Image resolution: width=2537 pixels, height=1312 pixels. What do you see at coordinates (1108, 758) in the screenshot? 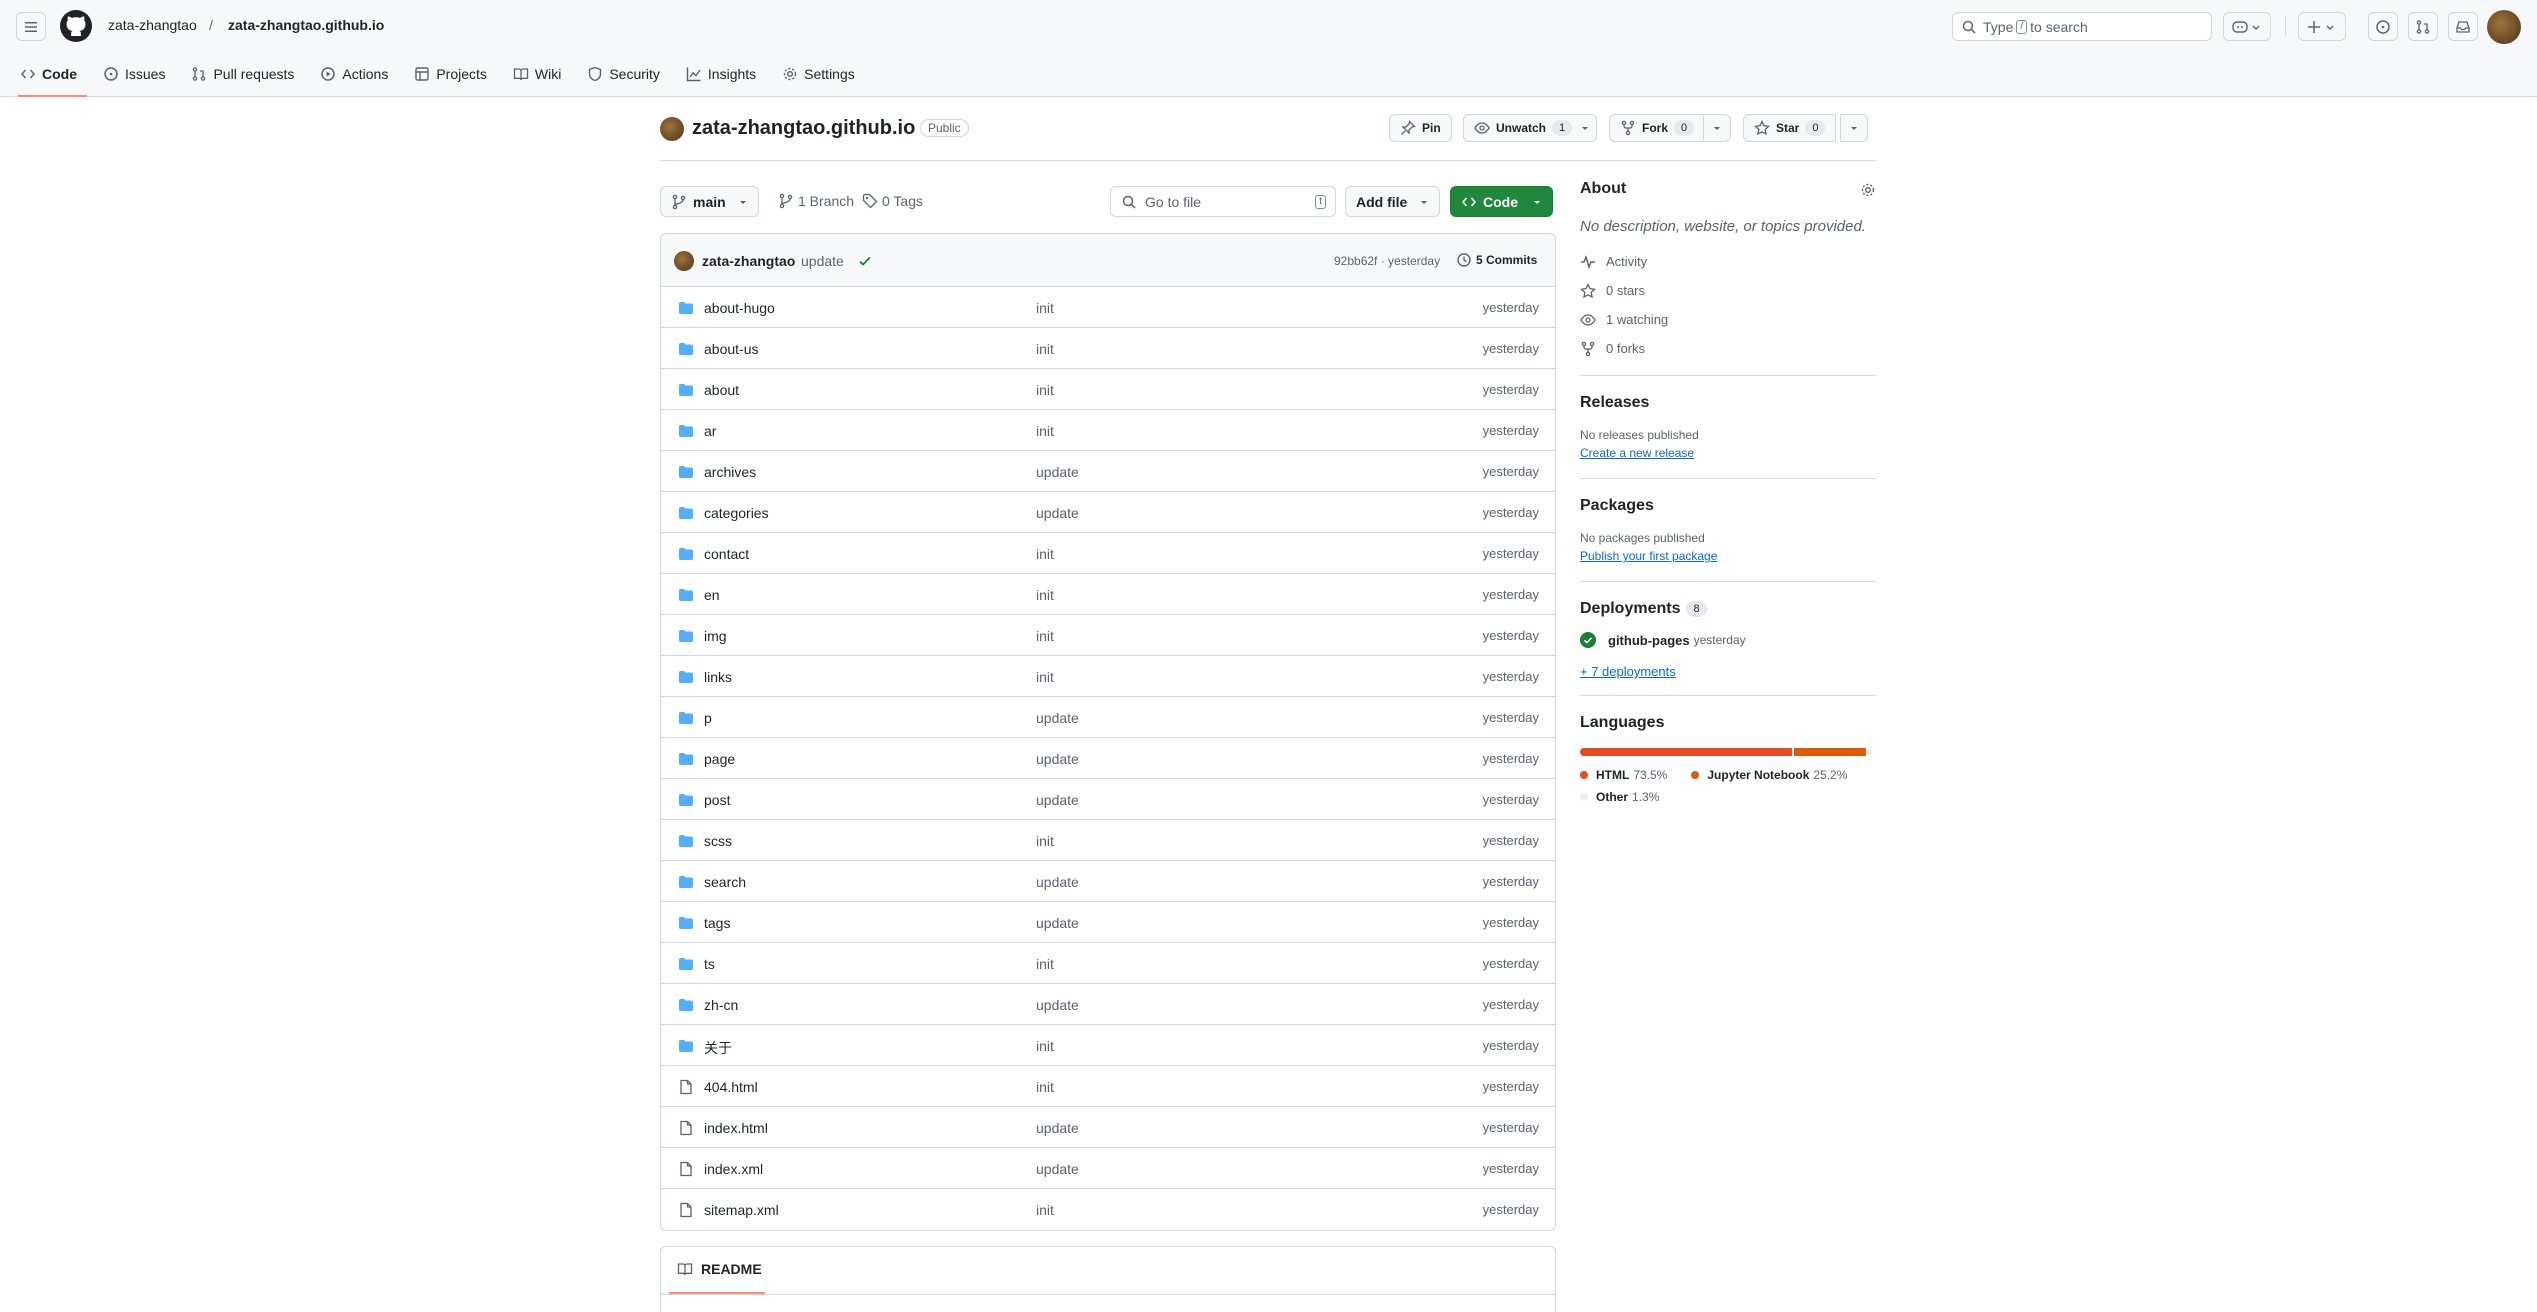
I see `file-row: page update yesterday` at bounding box center [1108, 758].